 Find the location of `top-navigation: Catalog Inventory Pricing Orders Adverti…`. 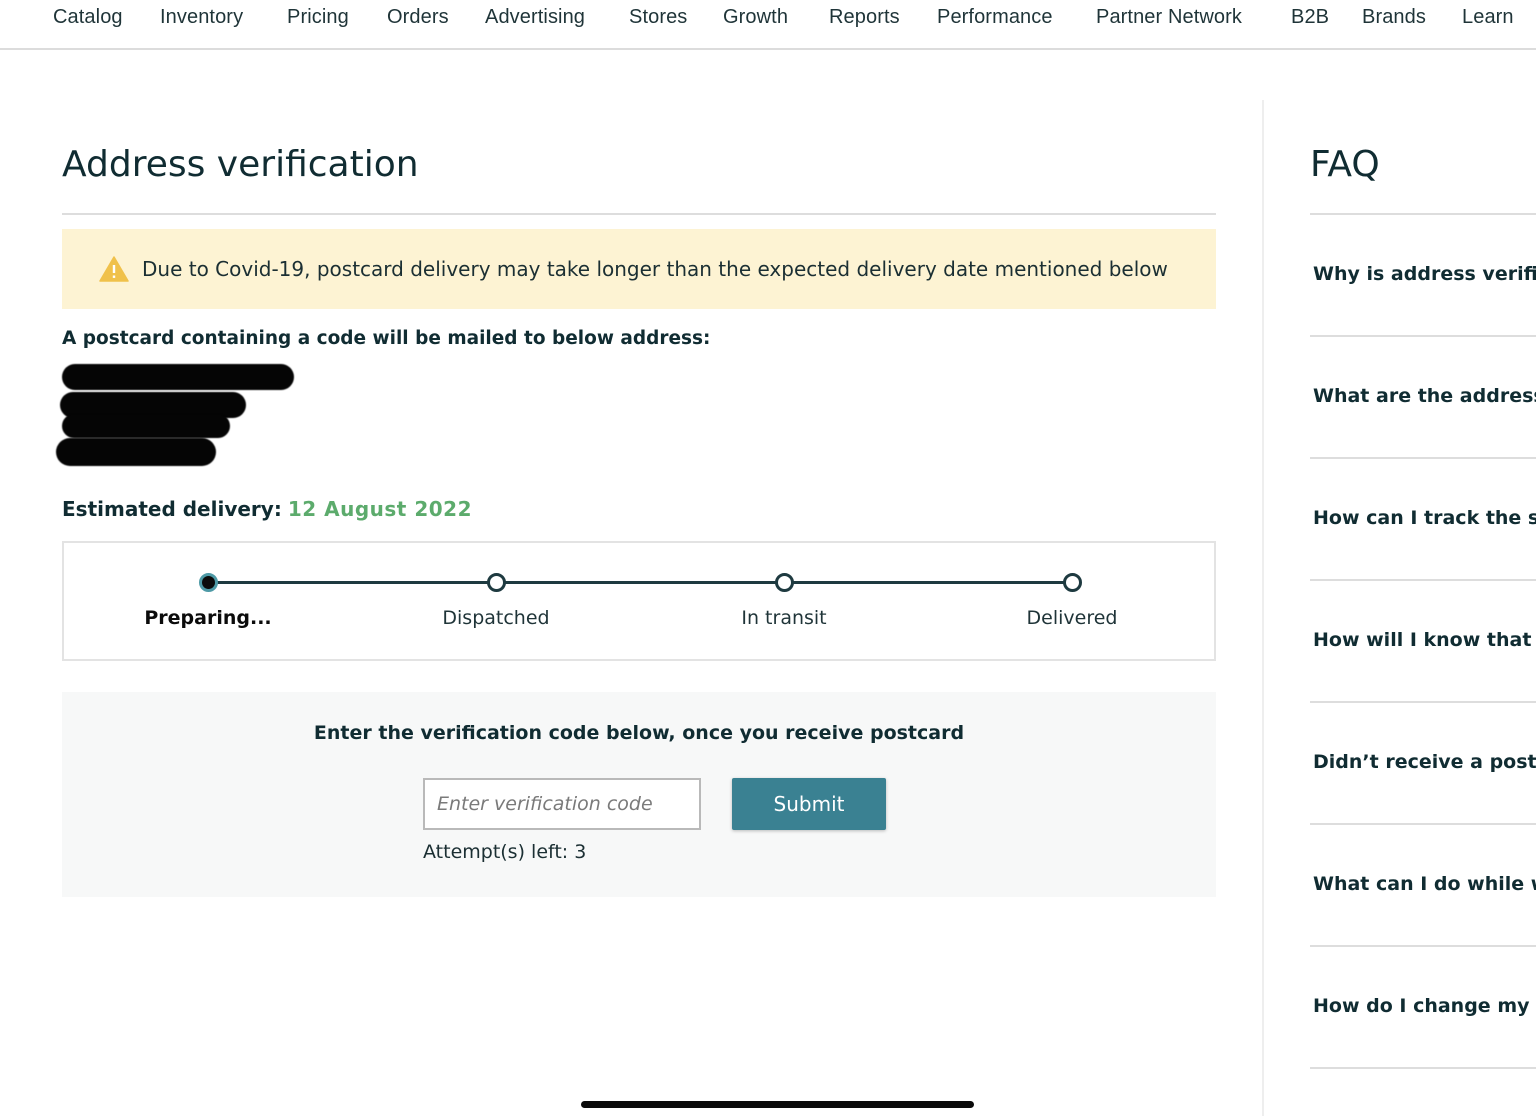

top-navigation: Catalog Inventory Pricing Orders Adverti… is located at coordinates (768, 25).